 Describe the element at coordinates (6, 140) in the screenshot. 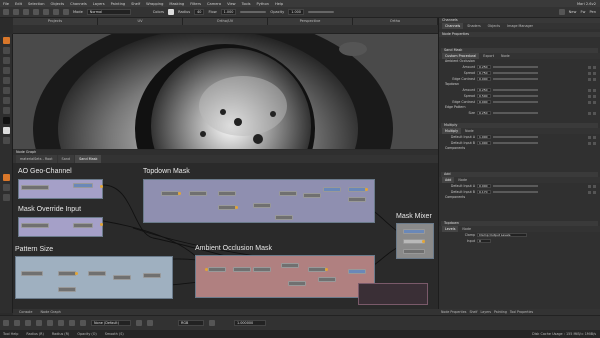

I see `swap-color-icon` at that location.